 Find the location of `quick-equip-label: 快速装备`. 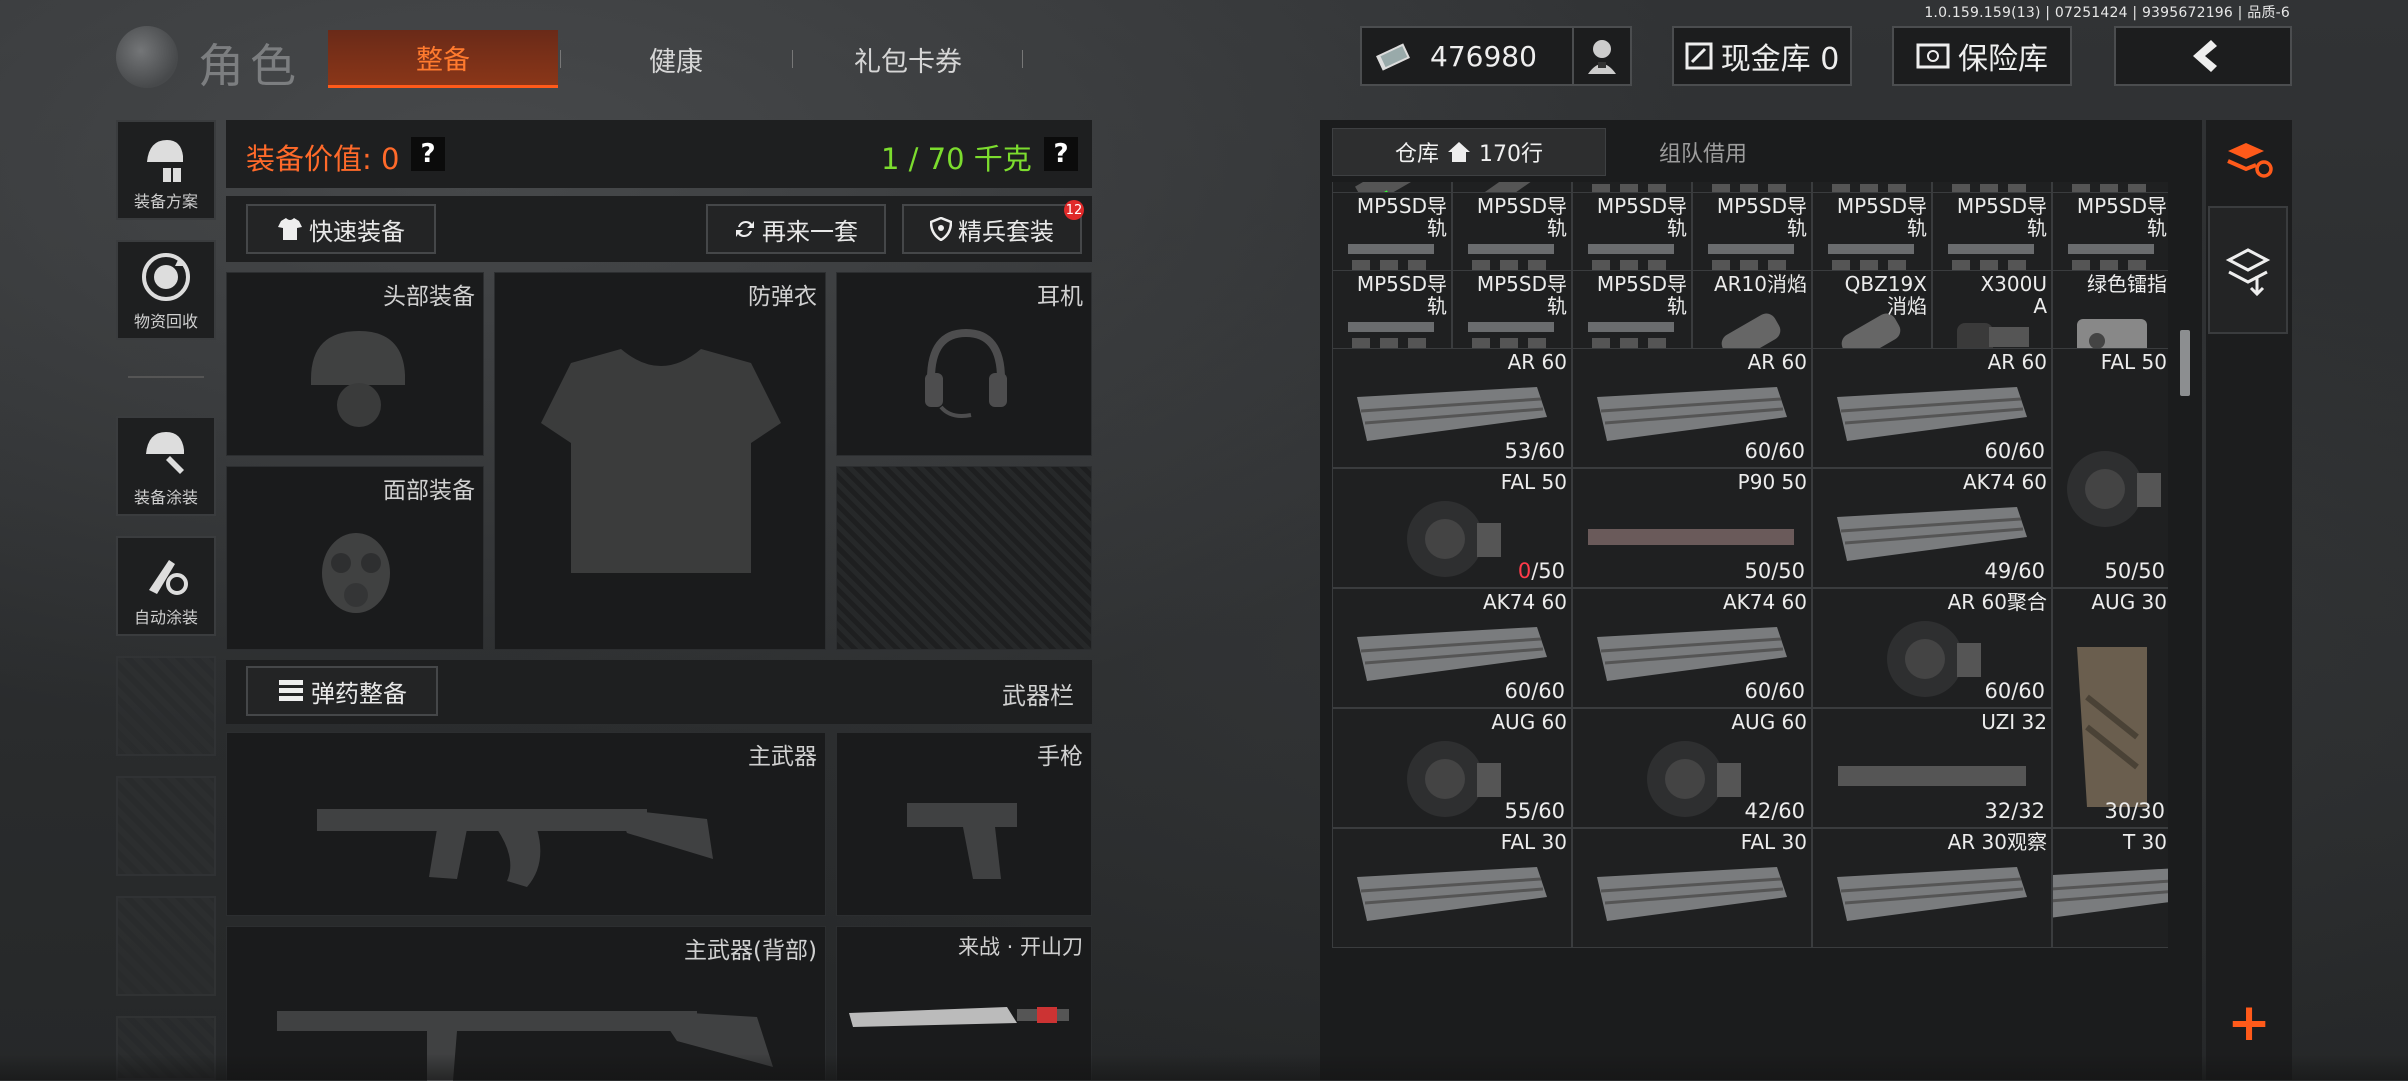

quick-equip-label: 快速装备 is located at coordinates (357, 231).